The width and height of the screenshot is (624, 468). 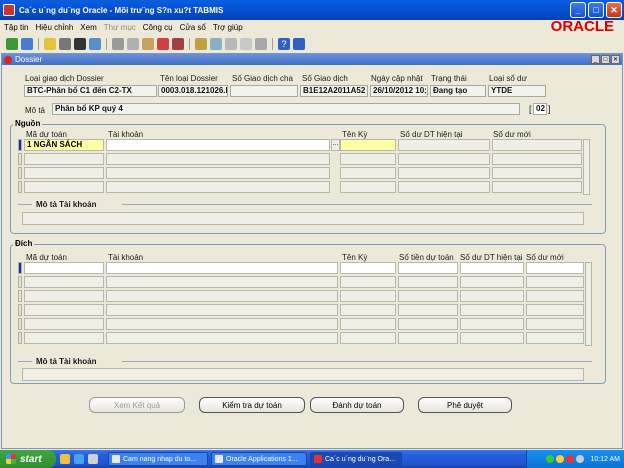 What do you see at coordinates (560, 459) in the screenshot?
I see `security-icon` at bounding box center [560, 459].